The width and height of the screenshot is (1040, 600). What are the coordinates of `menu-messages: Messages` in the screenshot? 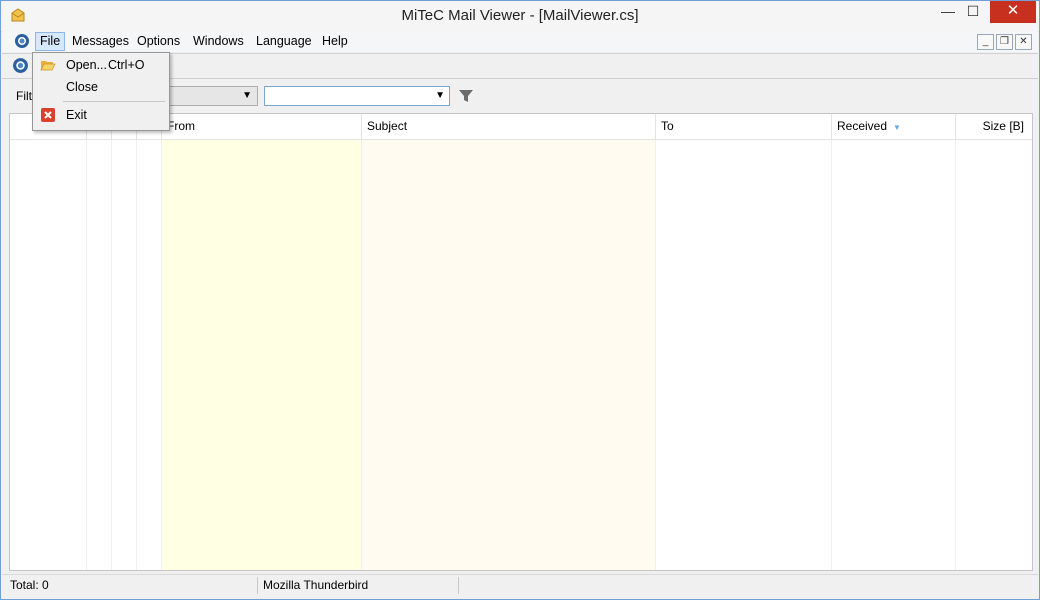 It's located at (100, 41).